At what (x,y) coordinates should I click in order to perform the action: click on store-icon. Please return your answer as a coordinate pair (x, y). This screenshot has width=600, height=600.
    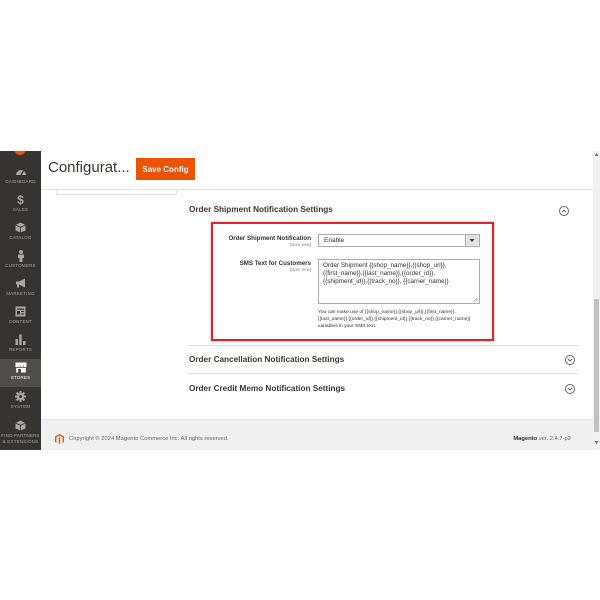
    Looking at the image, I should click on (20, 368).